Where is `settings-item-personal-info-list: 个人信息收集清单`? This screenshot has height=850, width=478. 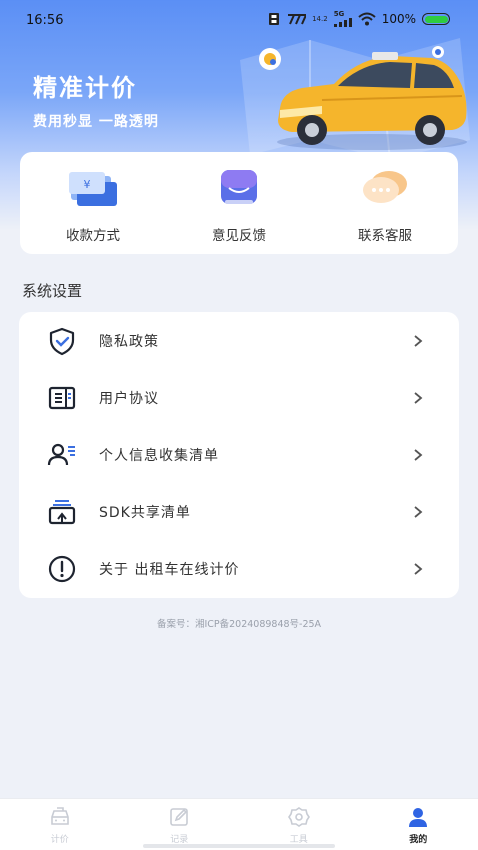 settings-item-personal-info-list: 个人信息收集清单 is located at coordinates (239, 454).